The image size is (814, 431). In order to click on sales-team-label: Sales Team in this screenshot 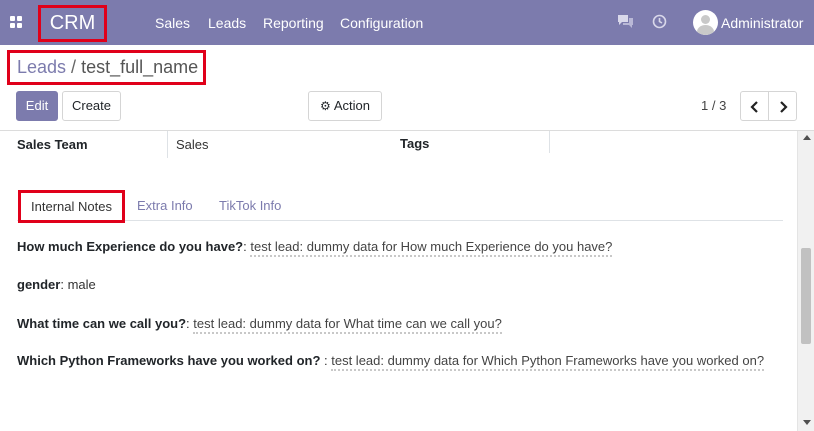, I will do `click(52, 144)`.